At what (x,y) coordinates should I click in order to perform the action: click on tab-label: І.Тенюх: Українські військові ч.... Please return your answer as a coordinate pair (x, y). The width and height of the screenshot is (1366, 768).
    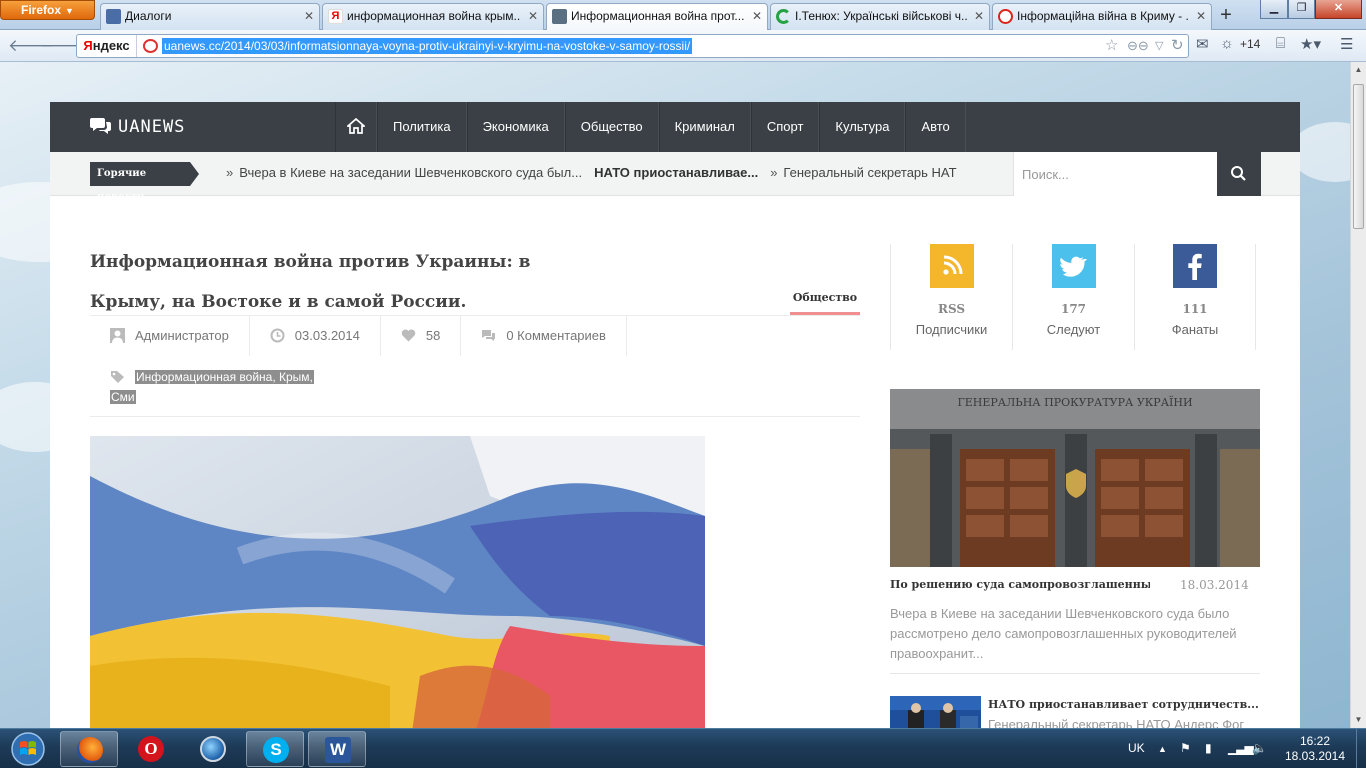
    Looking at the image, I should click on (881, 16).